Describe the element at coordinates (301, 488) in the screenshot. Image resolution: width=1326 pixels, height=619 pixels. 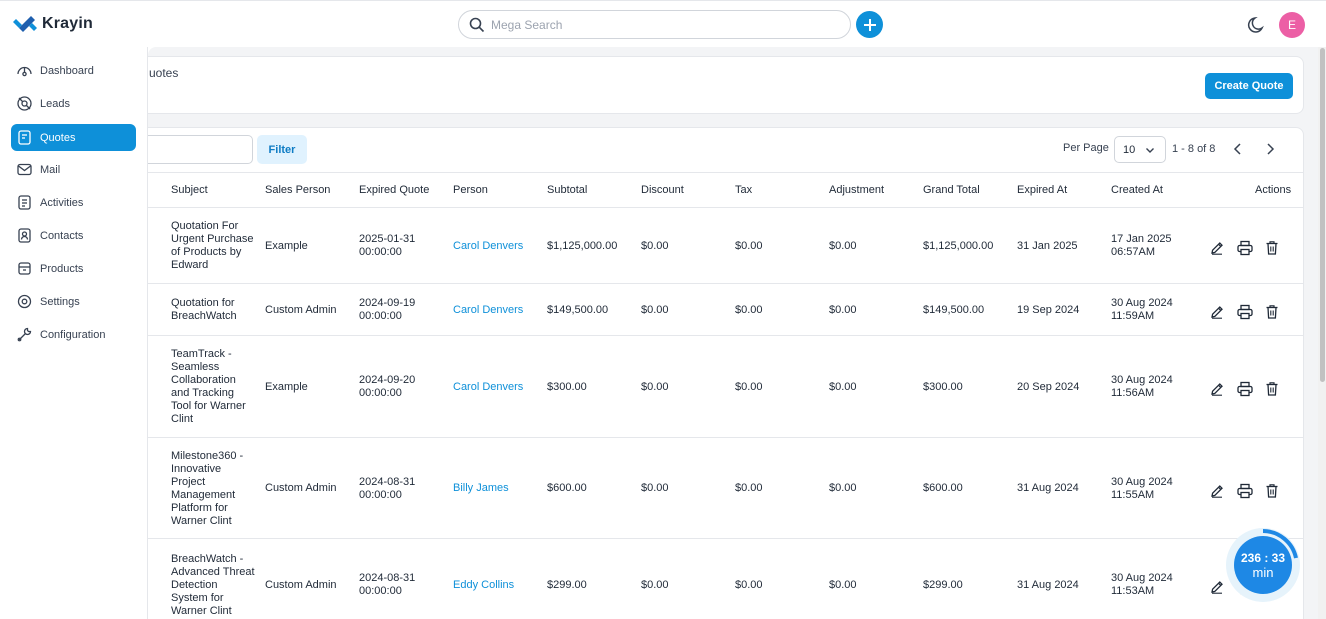
I see `cell-sales-person: Custom Admin` at that location.